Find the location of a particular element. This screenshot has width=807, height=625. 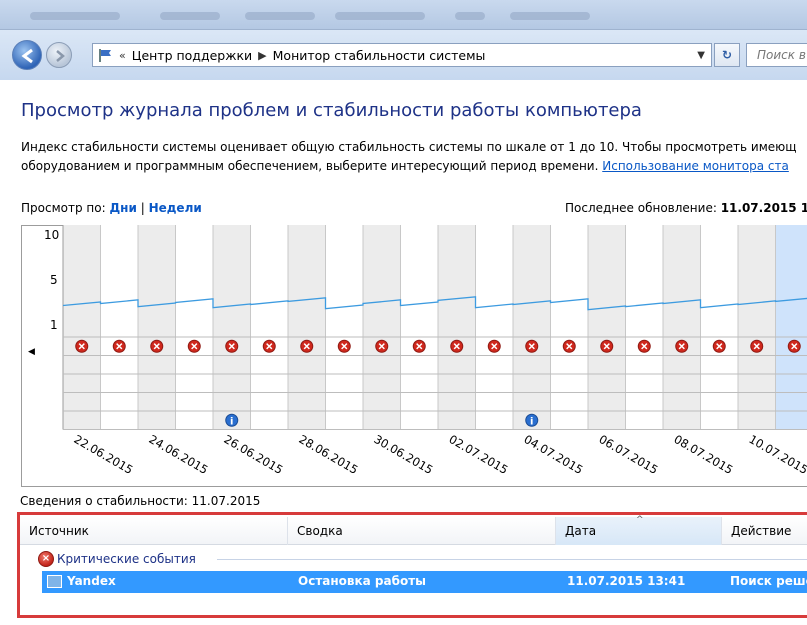

stability-details-header: Сведения о стабильности: 11.07.2015 is located at coordinates (140, 501).